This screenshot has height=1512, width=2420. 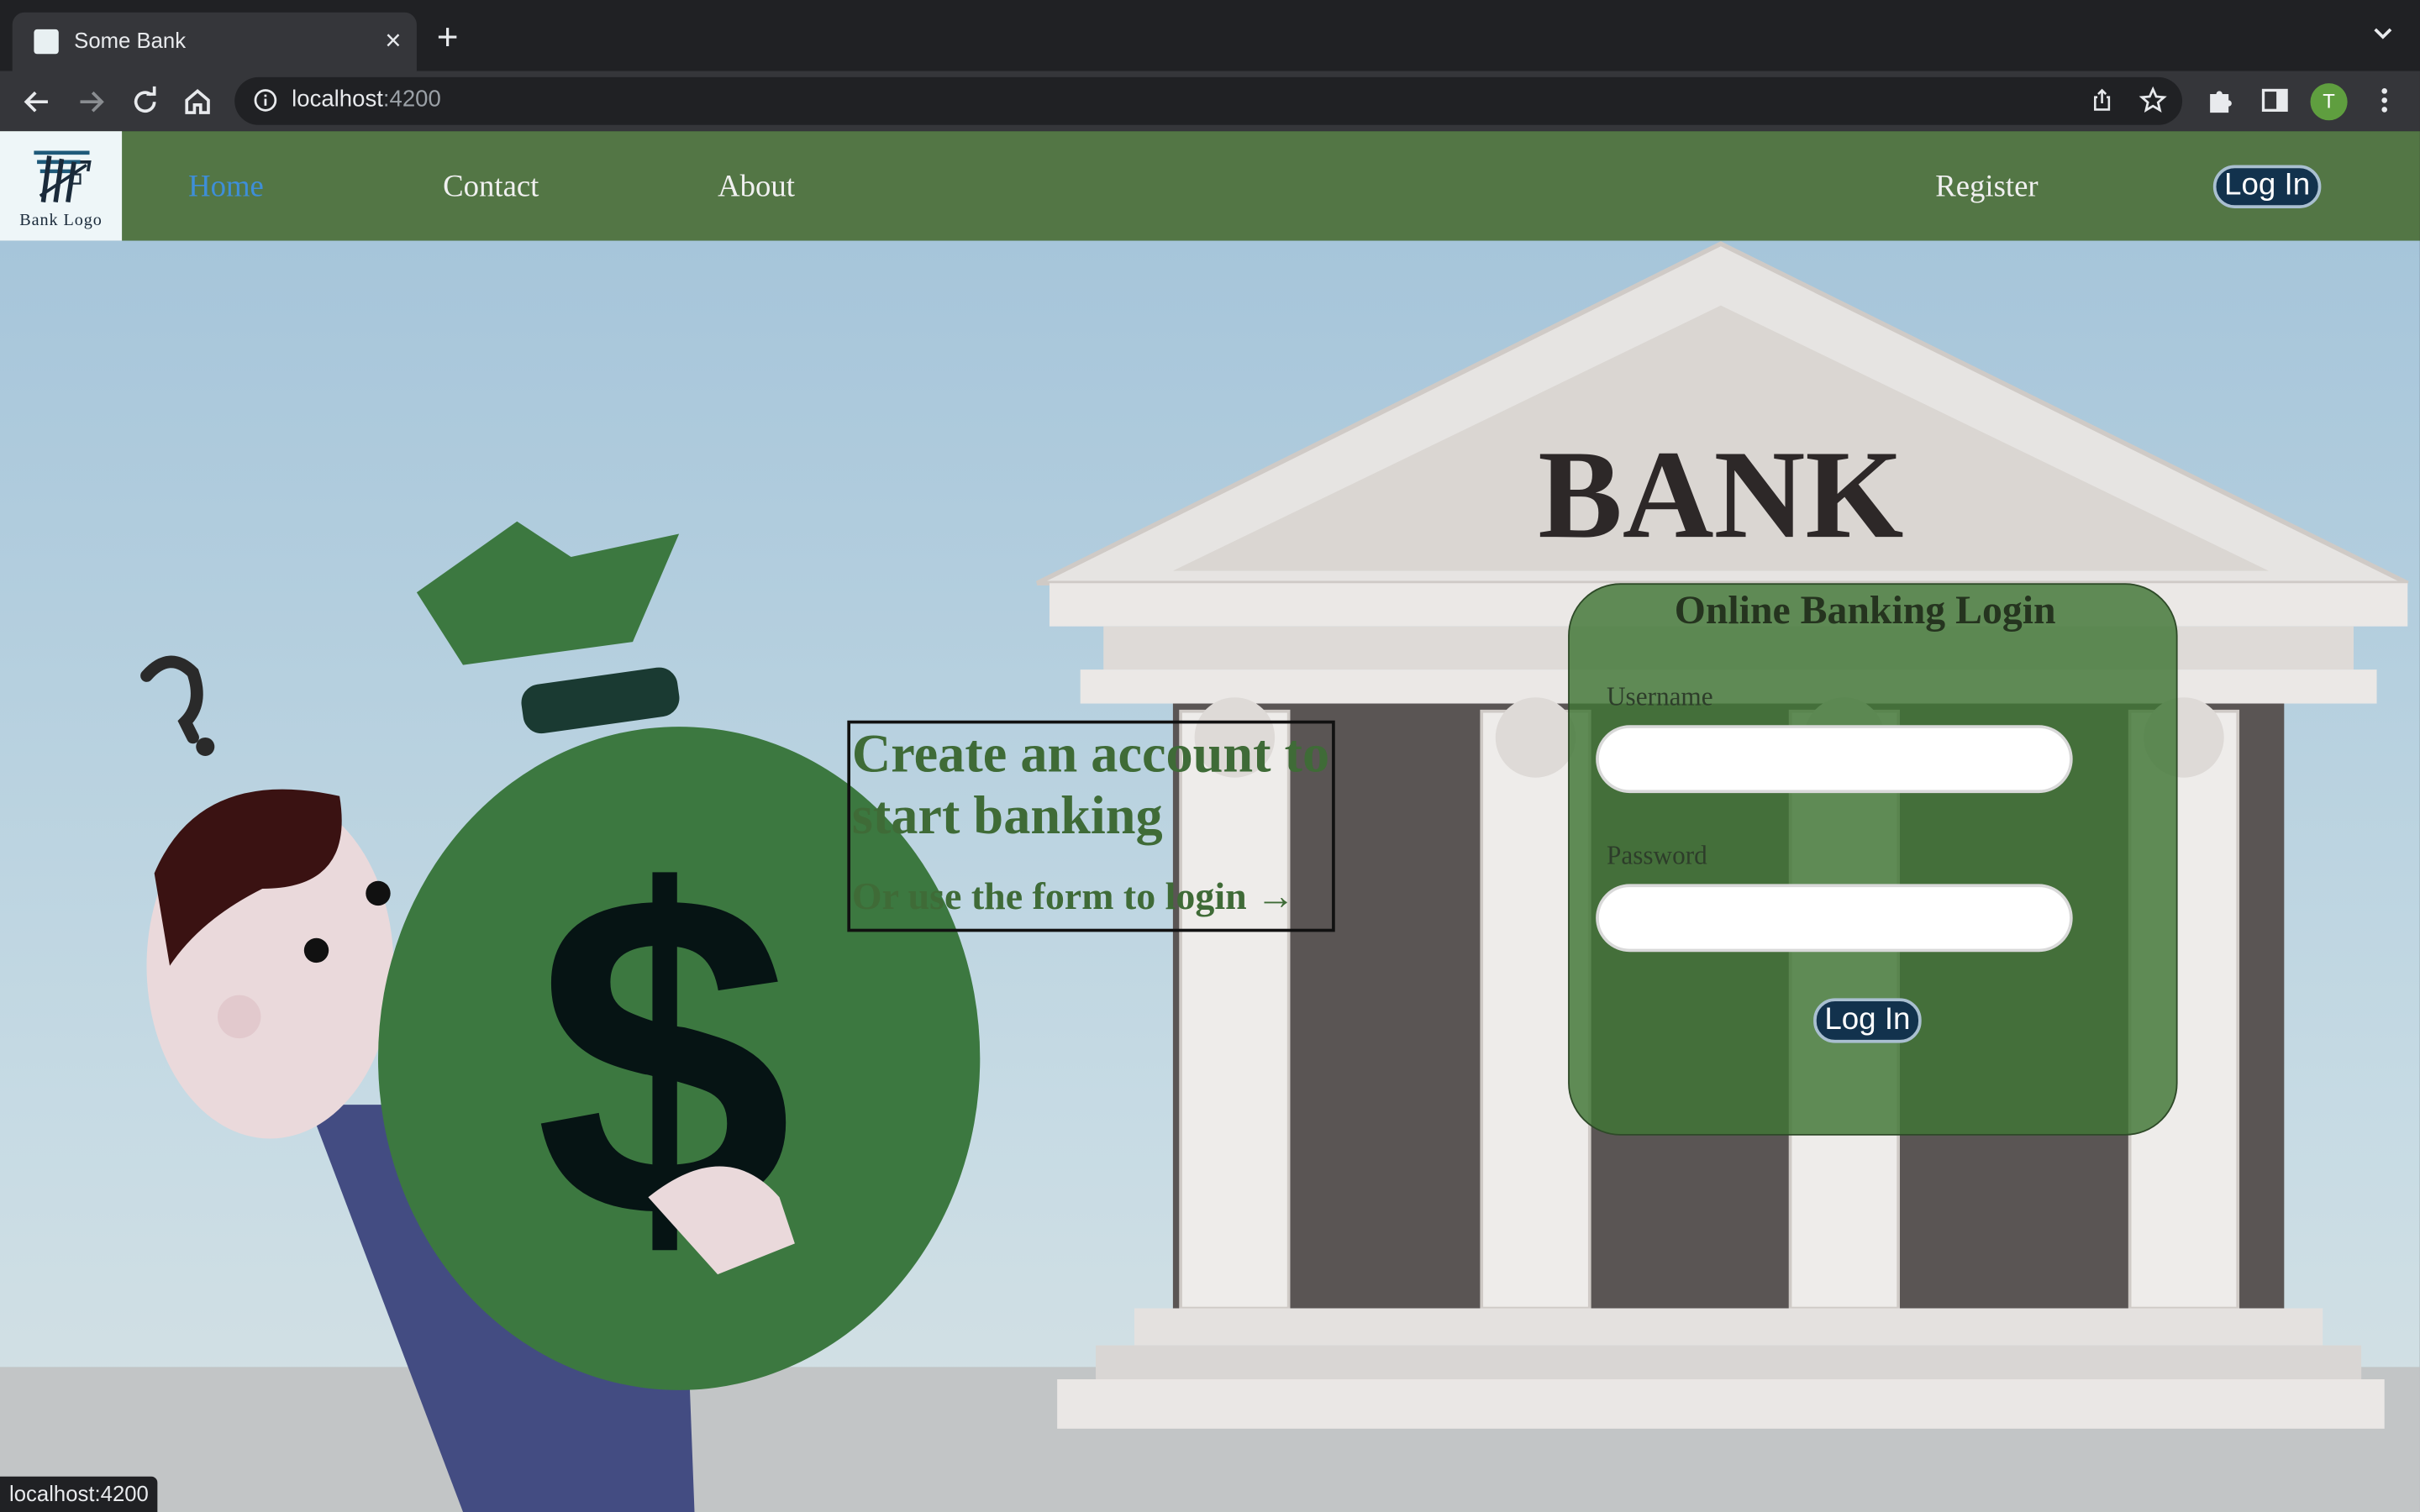 I want to click on nav-link-home: Home, so click(x=226, y=187).